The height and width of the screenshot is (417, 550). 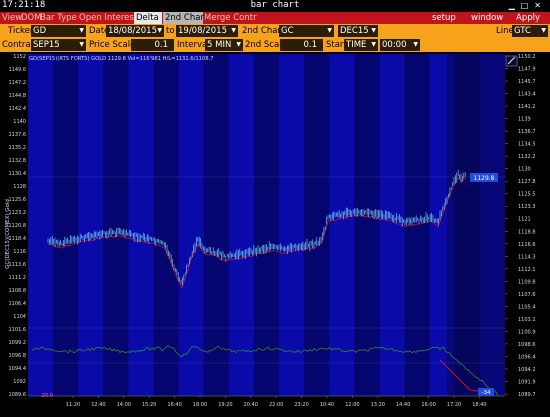 I want to click on menu-view: View, so click(x=12, y=18).